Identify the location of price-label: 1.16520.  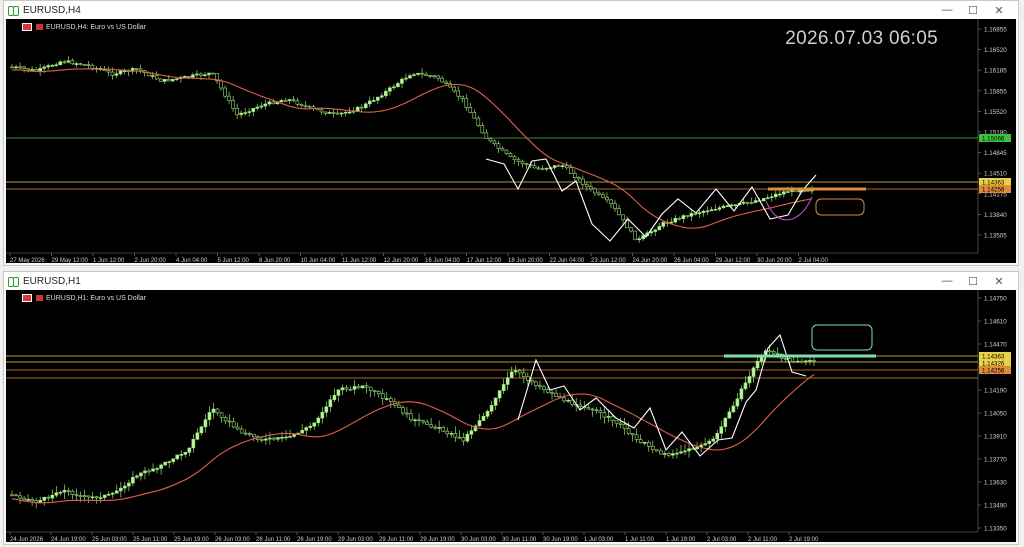
(995, 50).